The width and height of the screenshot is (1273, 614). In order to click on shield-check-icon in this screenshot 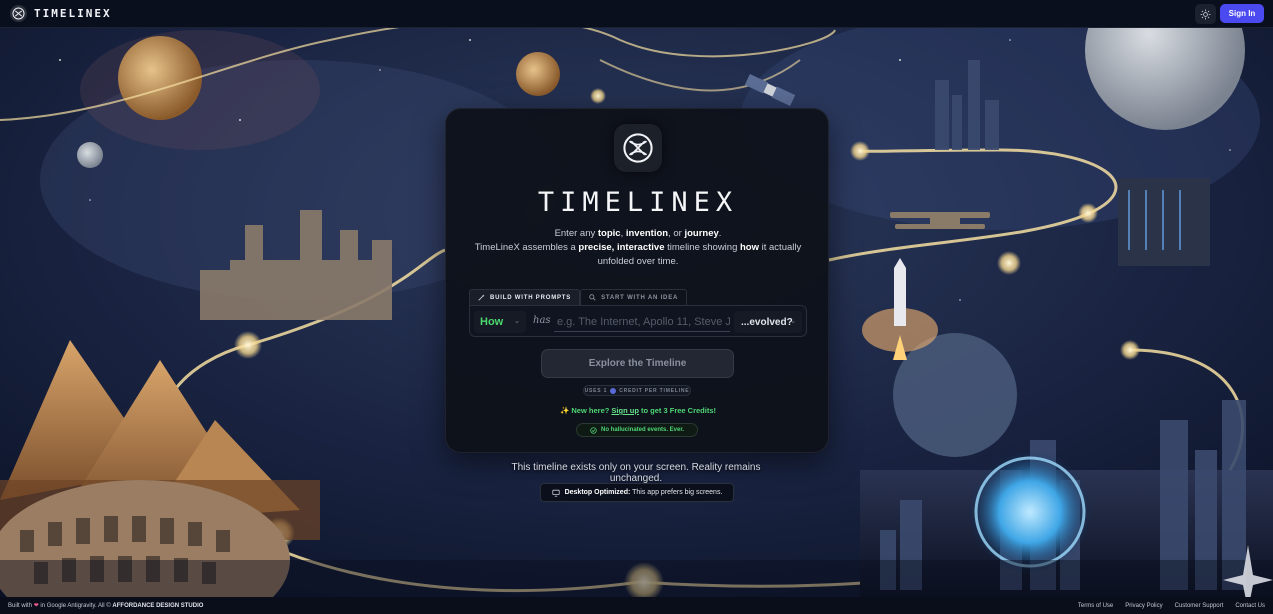, I will do `click(593, 430)`.